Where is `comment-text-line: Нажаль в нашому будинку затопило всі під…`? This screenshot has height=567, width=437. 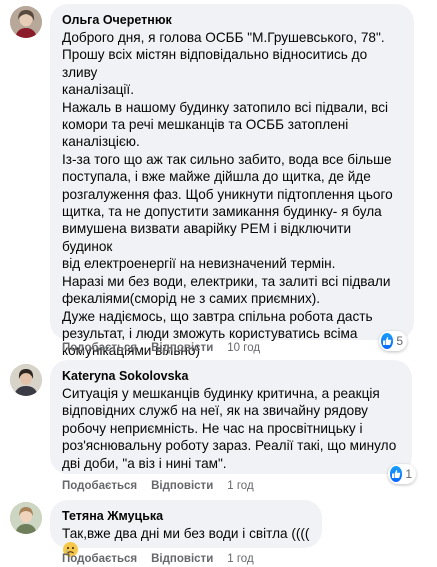
comment-text-line: Нажаль в нашому будинку затопило всі під… is located at coordinates (225, 107).